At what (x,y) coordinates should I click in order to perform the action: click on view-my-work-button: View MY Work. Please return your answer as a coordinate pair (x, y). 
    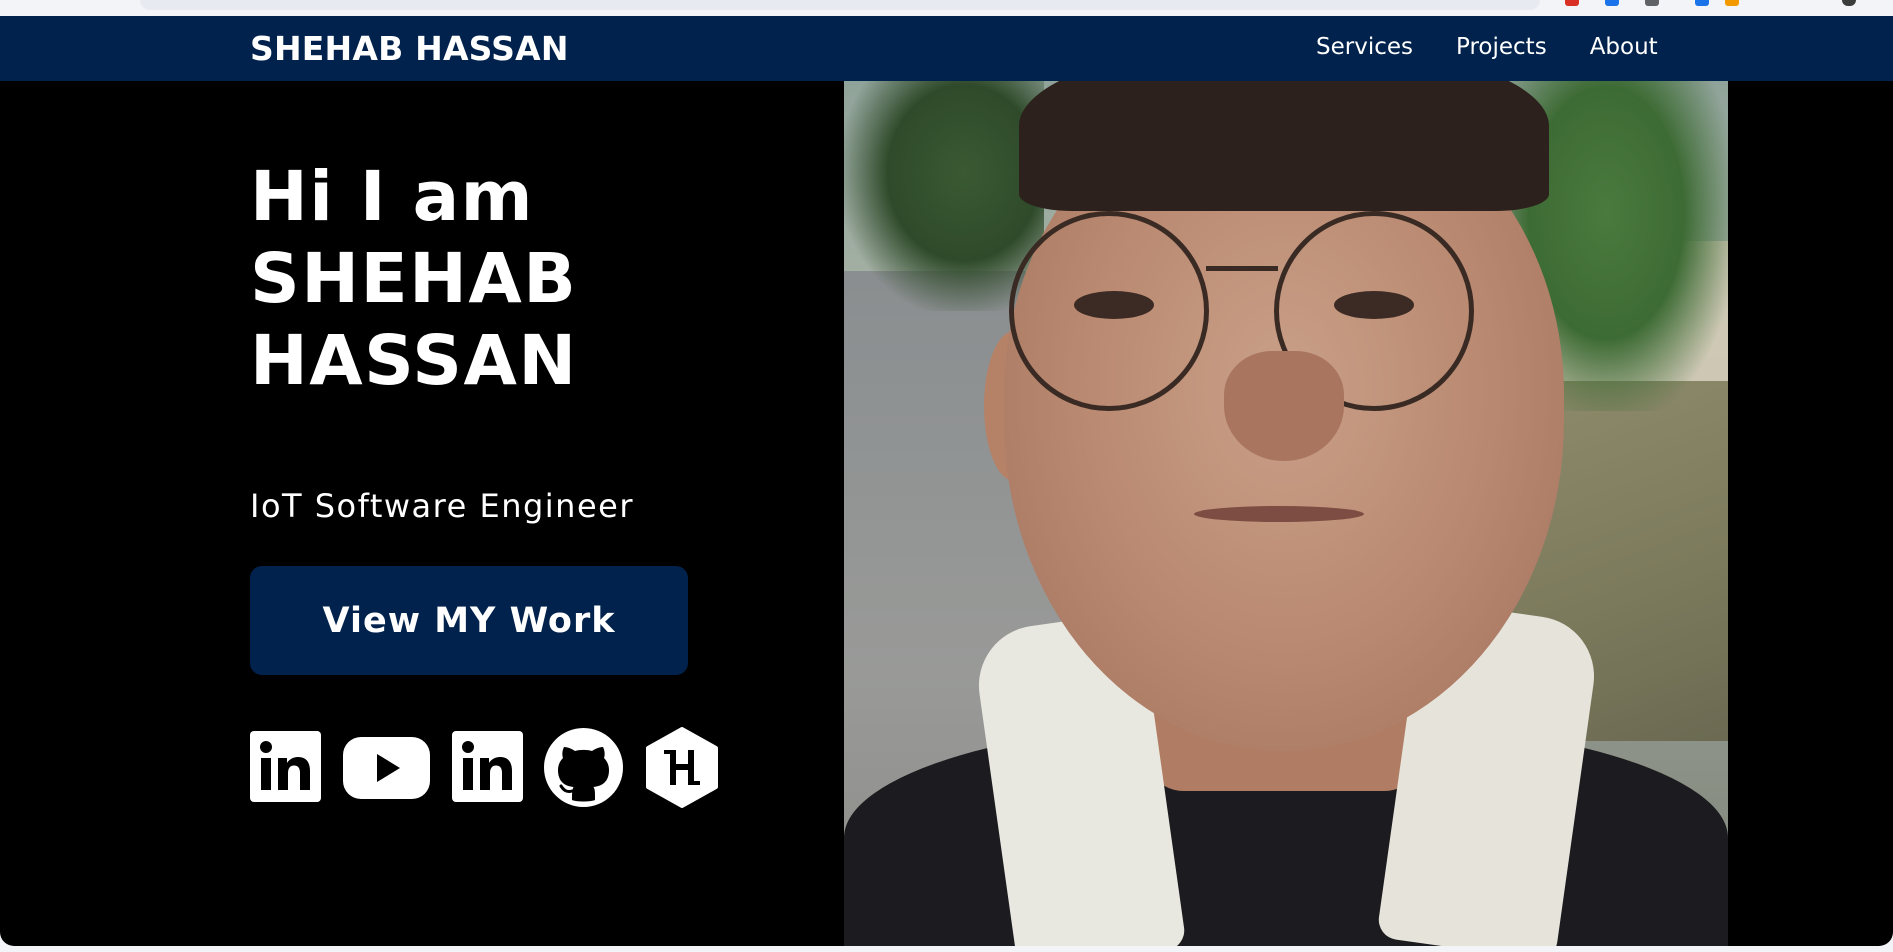
    Looking at the image, I should click on (469, 620).